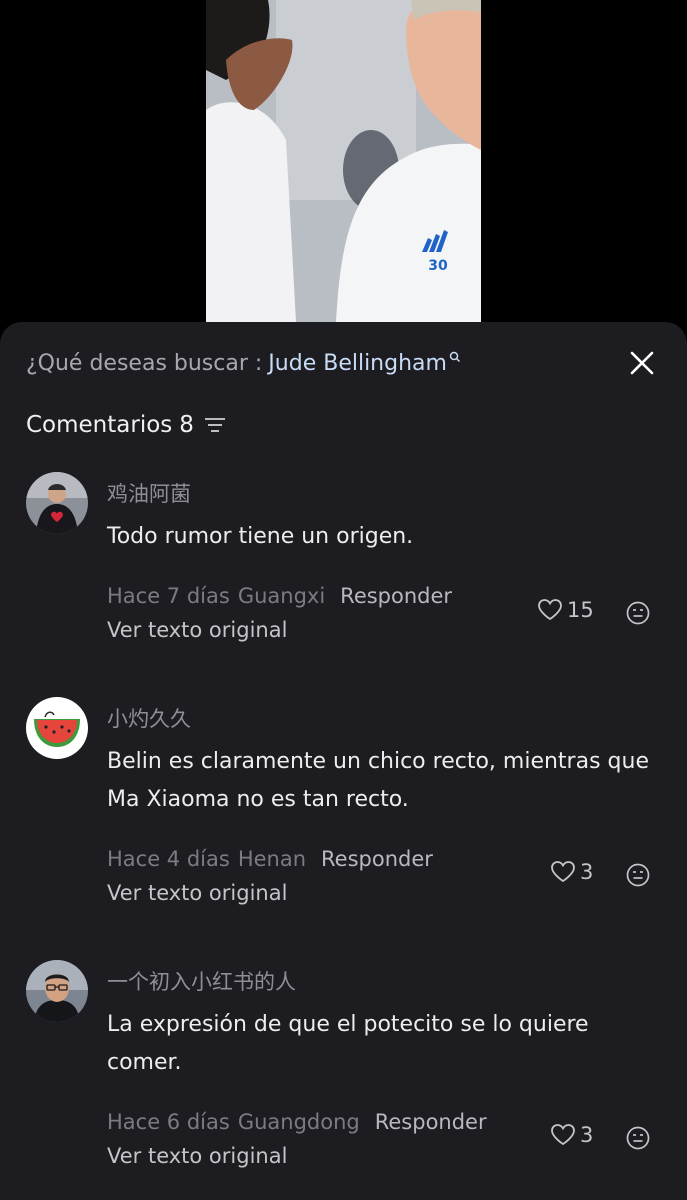 The image size is (687, 1200). I want to click on comment-text: Todo rumor tiene un origen., so click(260, 536).